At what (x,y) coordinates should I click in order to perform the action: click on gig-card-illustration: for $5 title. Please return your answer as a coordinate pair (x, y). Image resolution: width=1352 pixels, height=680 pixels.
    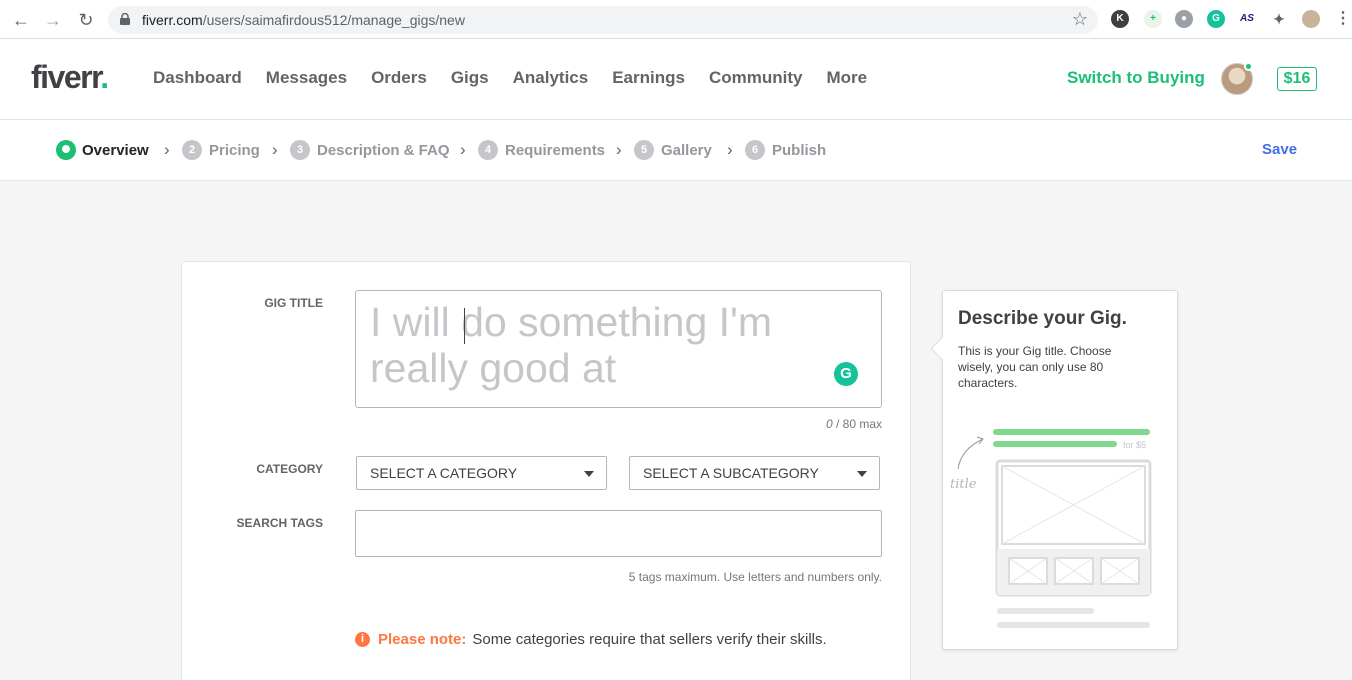
    Looking at the image, I should click on (1051, 528).